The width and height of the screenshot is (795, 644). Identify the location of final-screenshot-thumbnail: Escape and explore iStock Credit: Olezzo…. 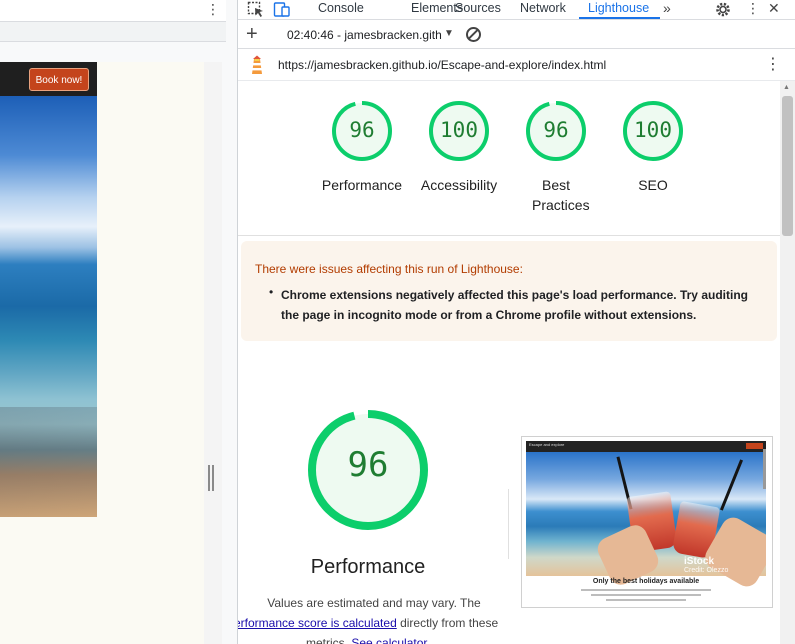
(647, 522).